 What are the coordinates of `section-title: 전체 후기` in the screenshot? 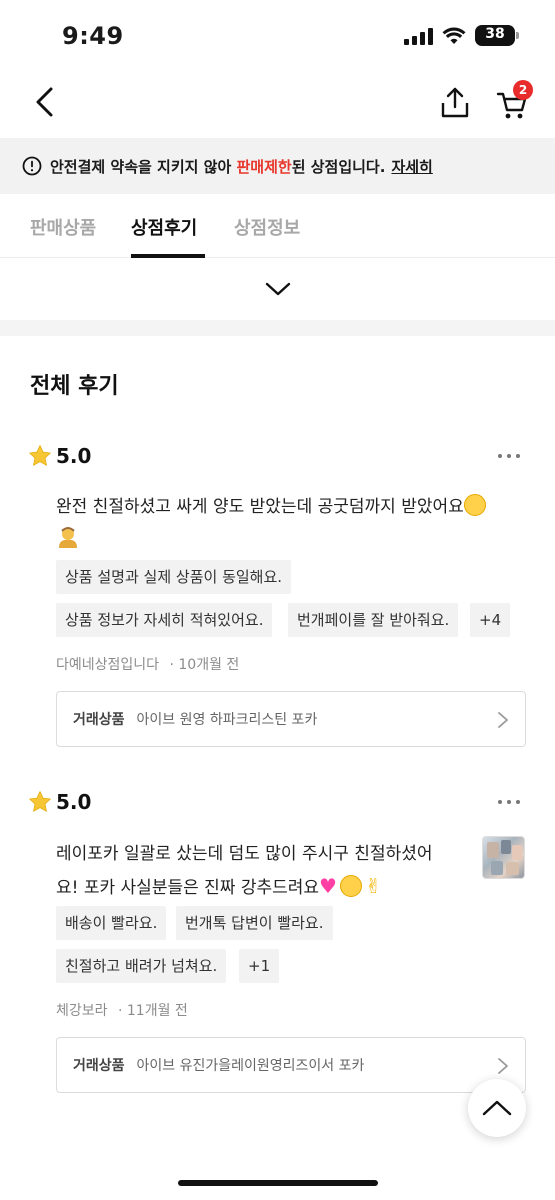 It's located at (74, 386).